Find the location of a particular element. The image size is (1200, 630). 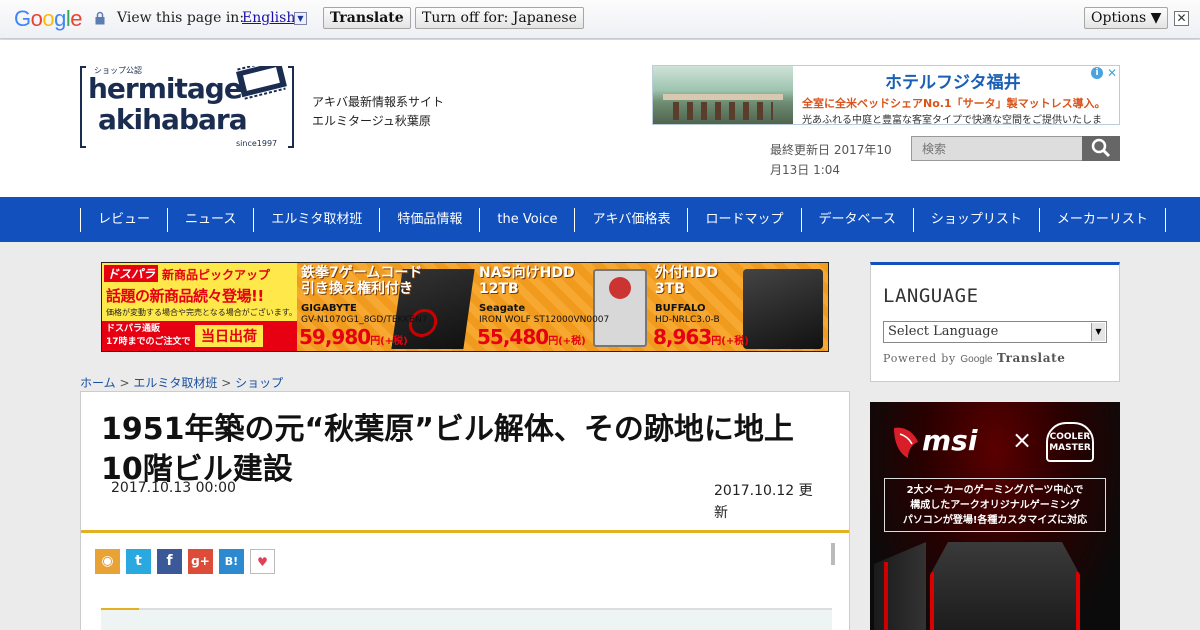

nav-item-review: レビュー is located at coordinates (125, 220).